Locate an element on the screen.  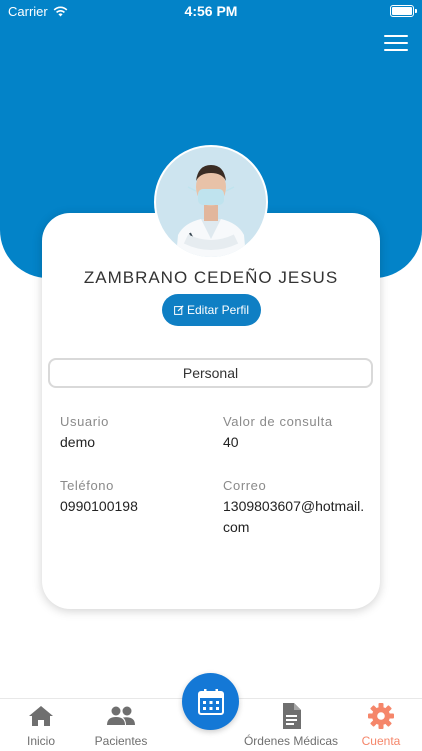
valor-consulta-label: Valor de consulta is located at coordinates (278, 421).